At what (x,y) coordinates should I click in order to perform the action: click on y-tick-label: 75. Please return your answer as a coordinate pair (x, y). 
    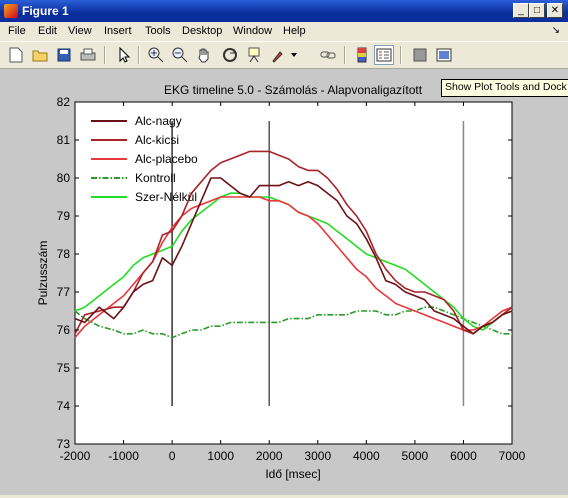
    Looking at the image, I should click on (64, 368).